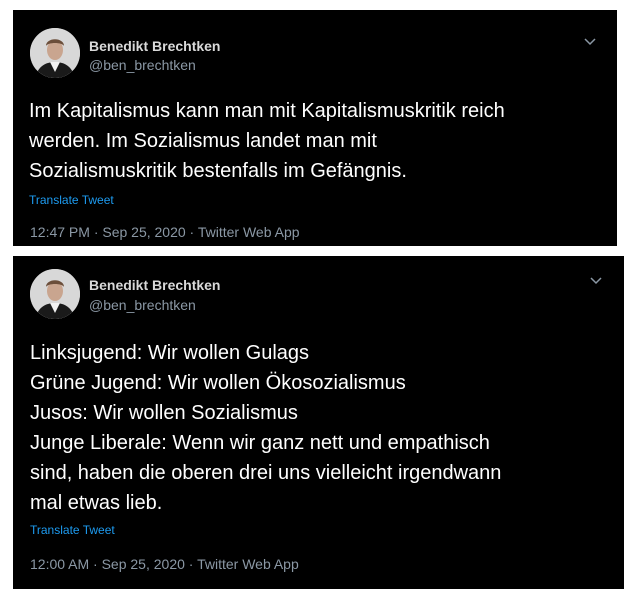 This screenshot has width=632, height=596. I want to click on tweet-text-line: werden. Im Sozialismus landet man mit, so click(203, 141).